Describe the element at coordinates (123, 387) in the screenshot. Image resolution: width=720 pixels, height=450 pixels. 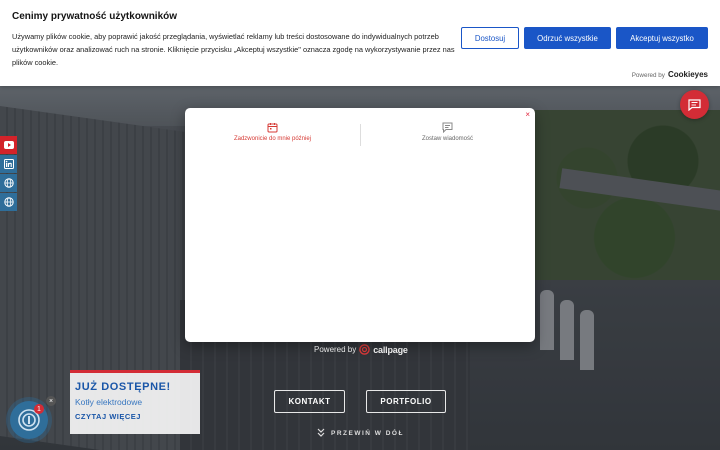
I see `promo-heading: JUŻ DOSTĘPNE!` at that location.